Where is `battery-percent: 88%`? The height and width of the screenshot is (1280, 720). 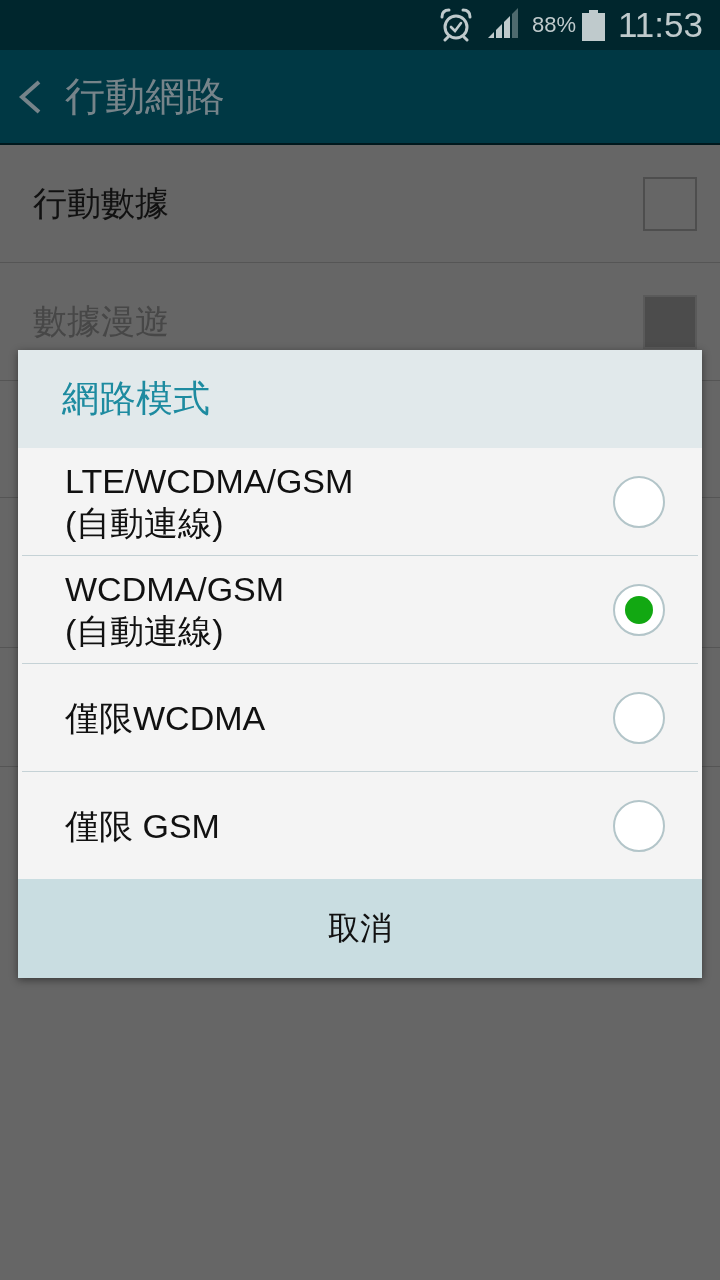 battery-percent: 88% is located at coordinates (553, 25).